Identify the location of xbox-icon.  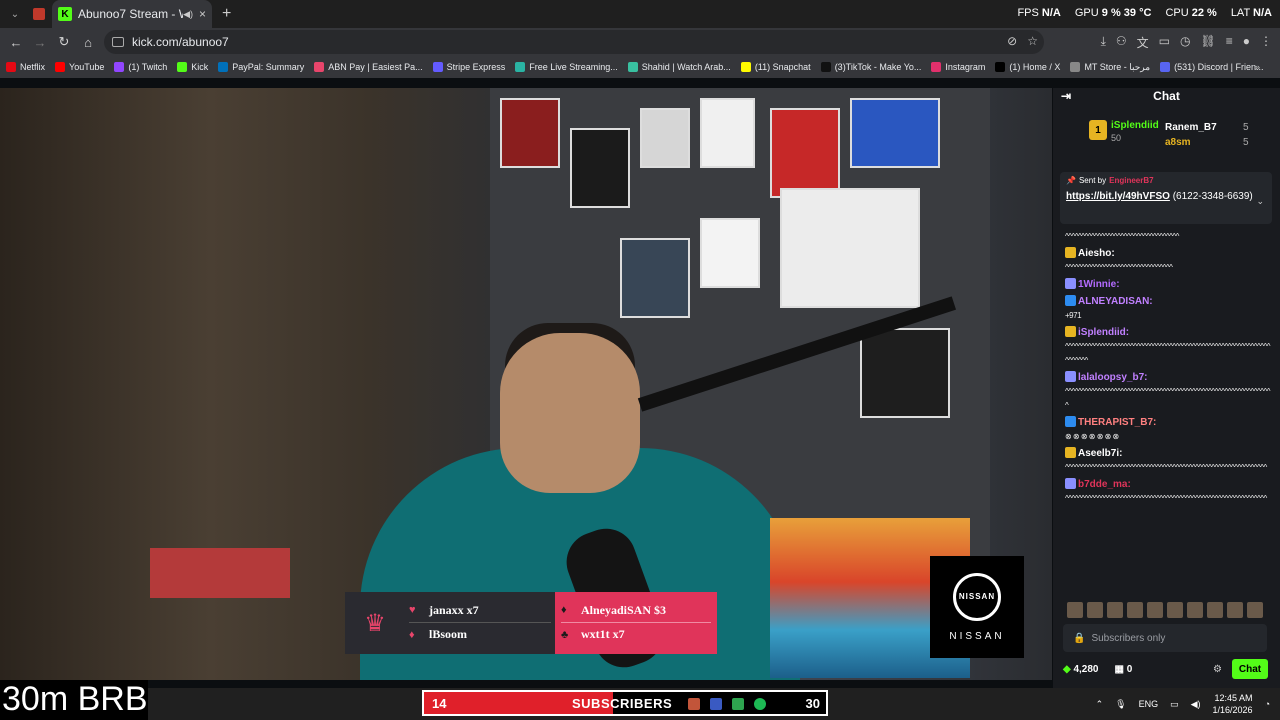
(738, 704).